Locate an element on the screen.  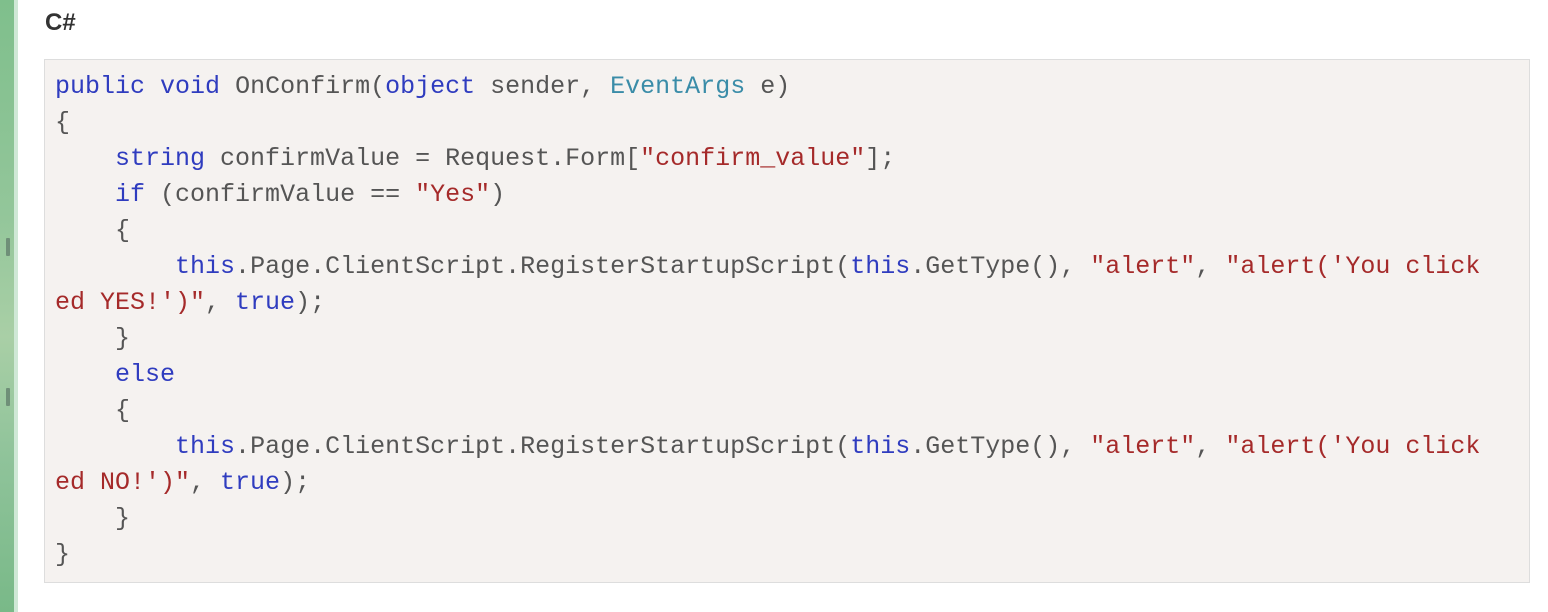
code-line: if (confirmValue == "Yes") is located at coordinates (310, 194).